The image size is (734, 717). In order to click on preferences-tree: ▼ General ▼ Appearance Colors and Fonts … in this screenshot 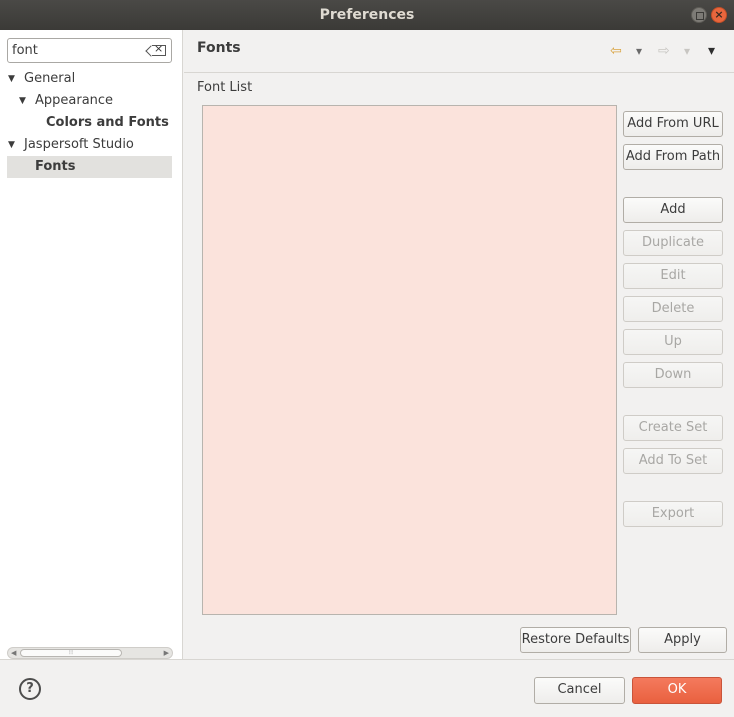, I will do `click(91, 123)`.